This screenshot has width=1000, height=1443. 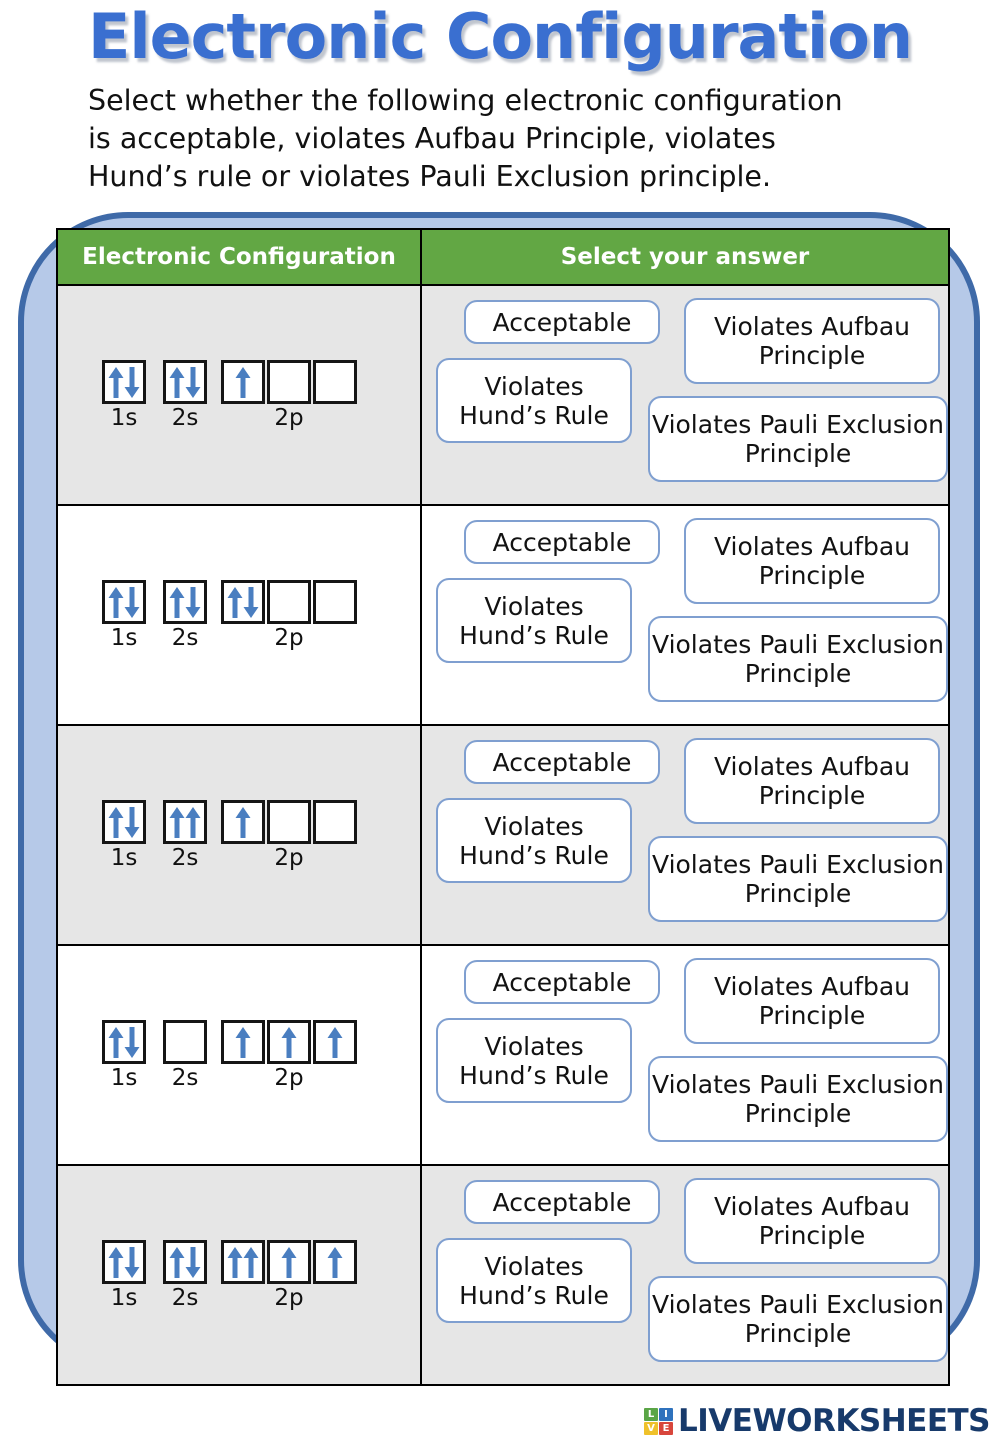 I want to click on answer-acceptable-row2: Acceptable, so click(x=562, y=542).